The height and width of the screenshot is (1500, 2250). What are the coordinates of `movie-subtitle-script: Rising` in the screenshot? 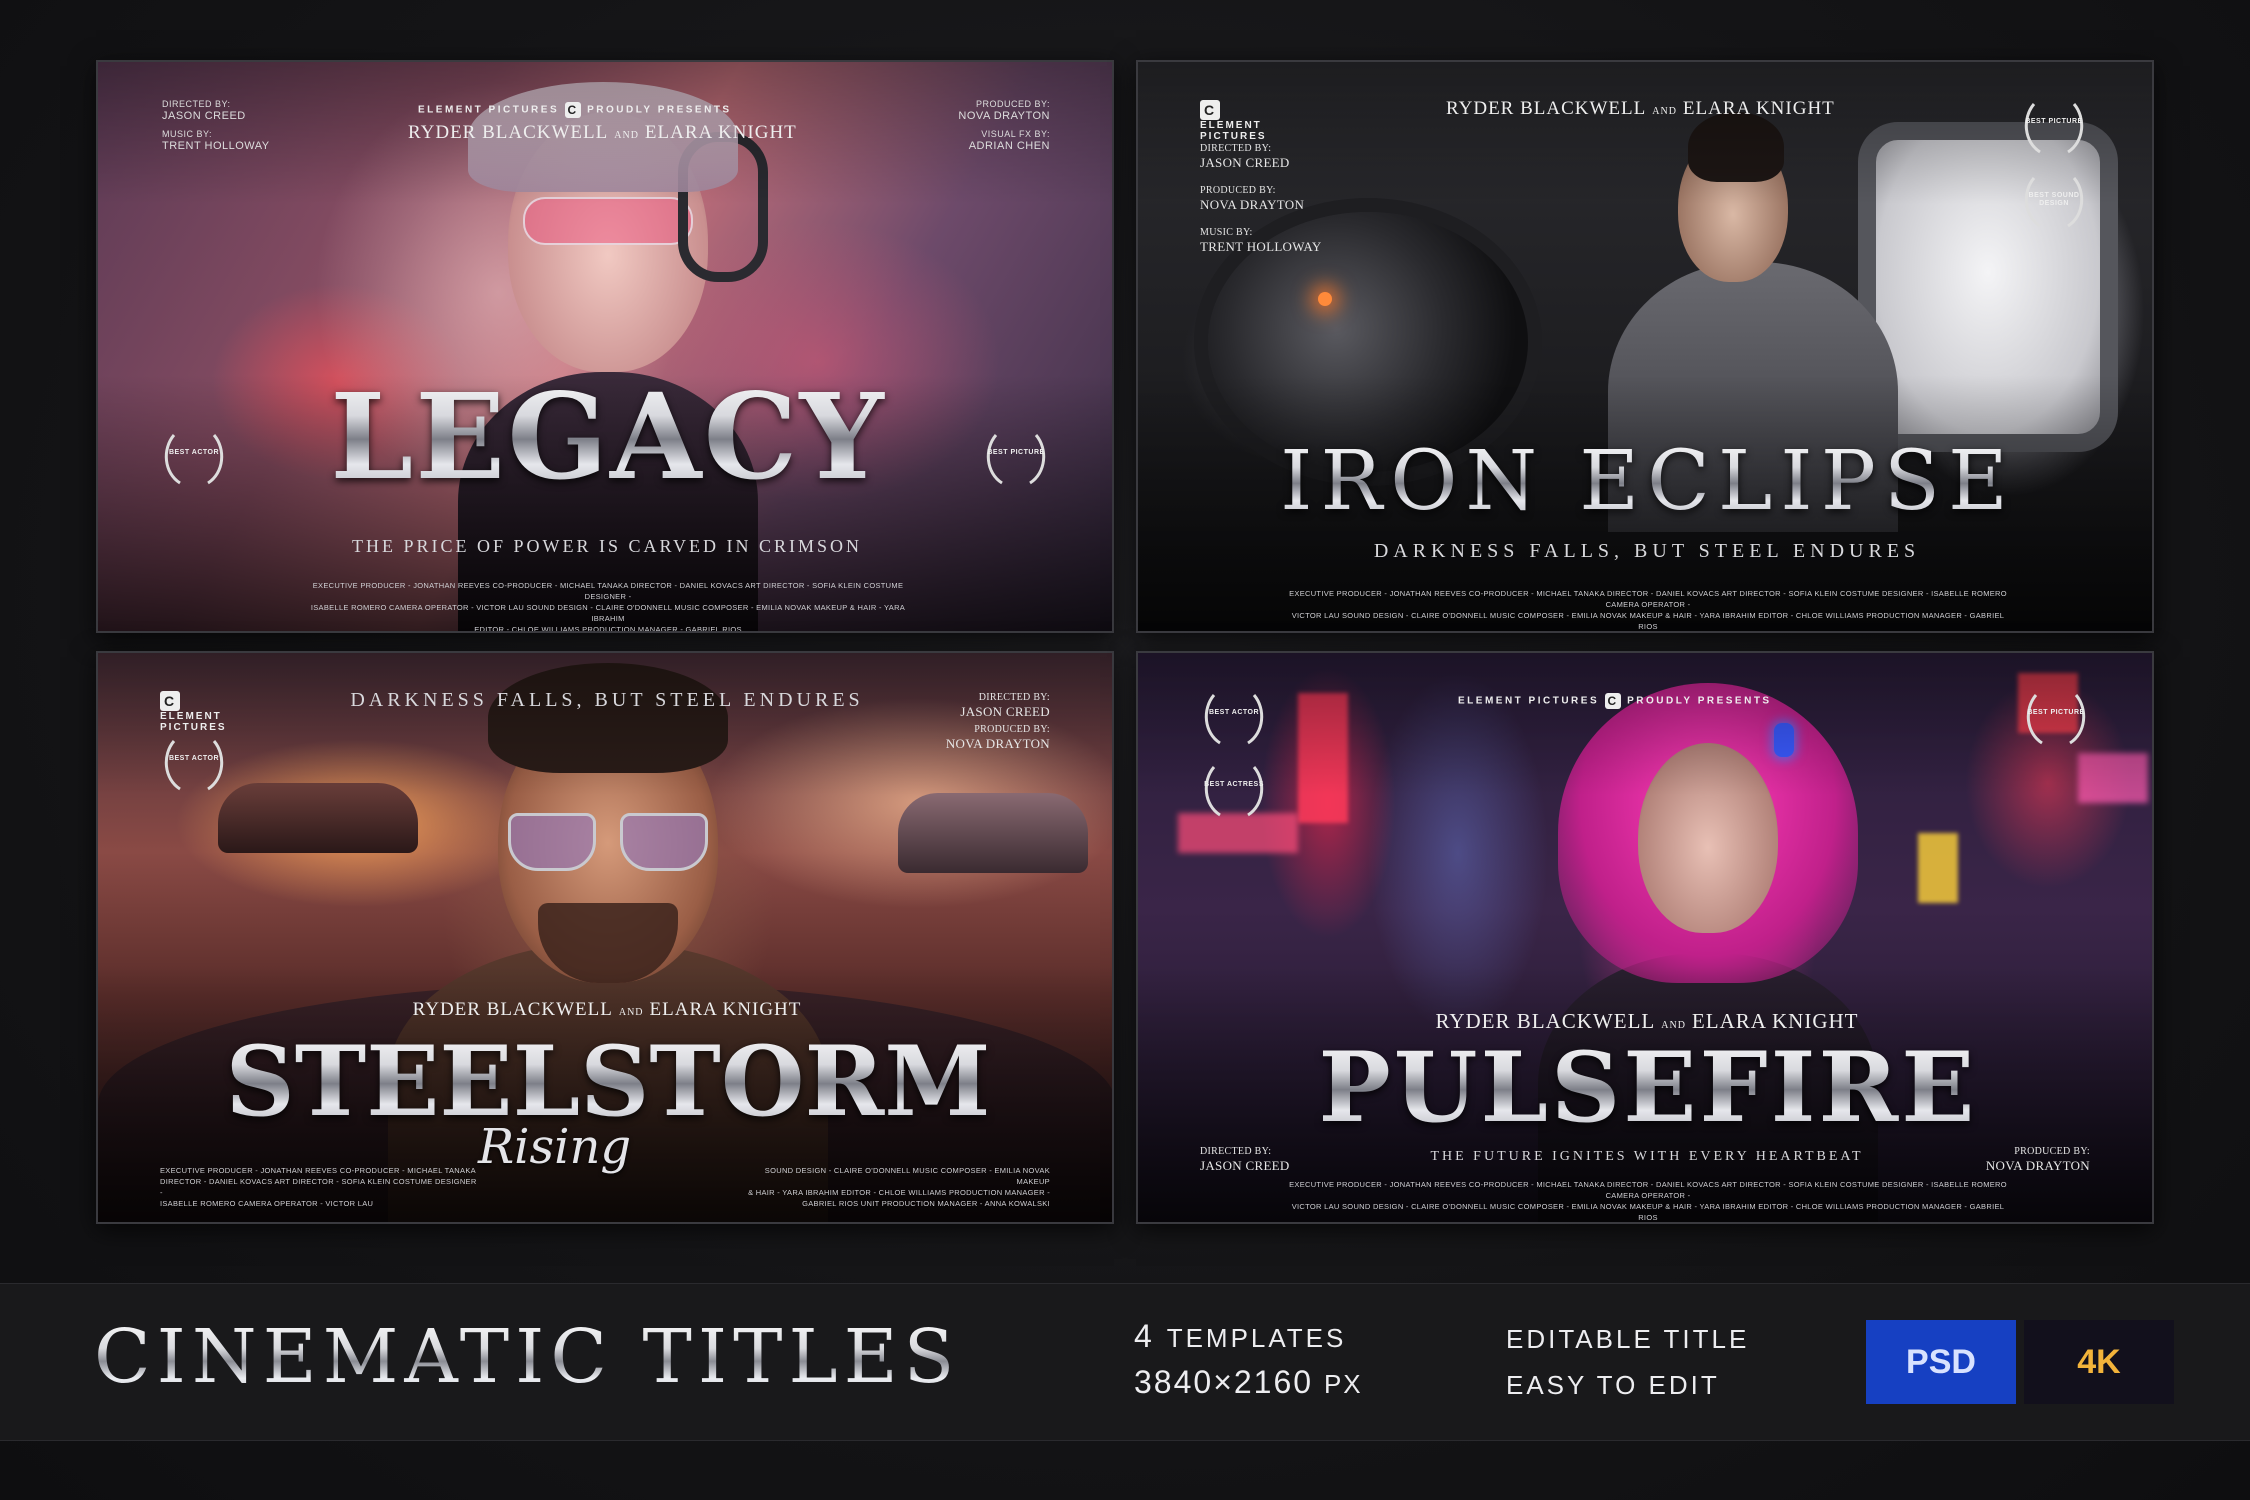 It's located at (555, 1147).